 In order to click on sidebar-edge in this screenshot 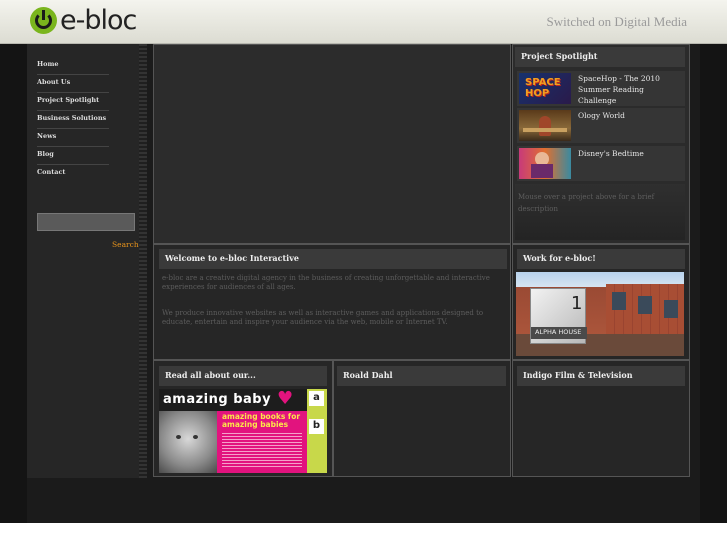, I will do `click(143, 261)`.